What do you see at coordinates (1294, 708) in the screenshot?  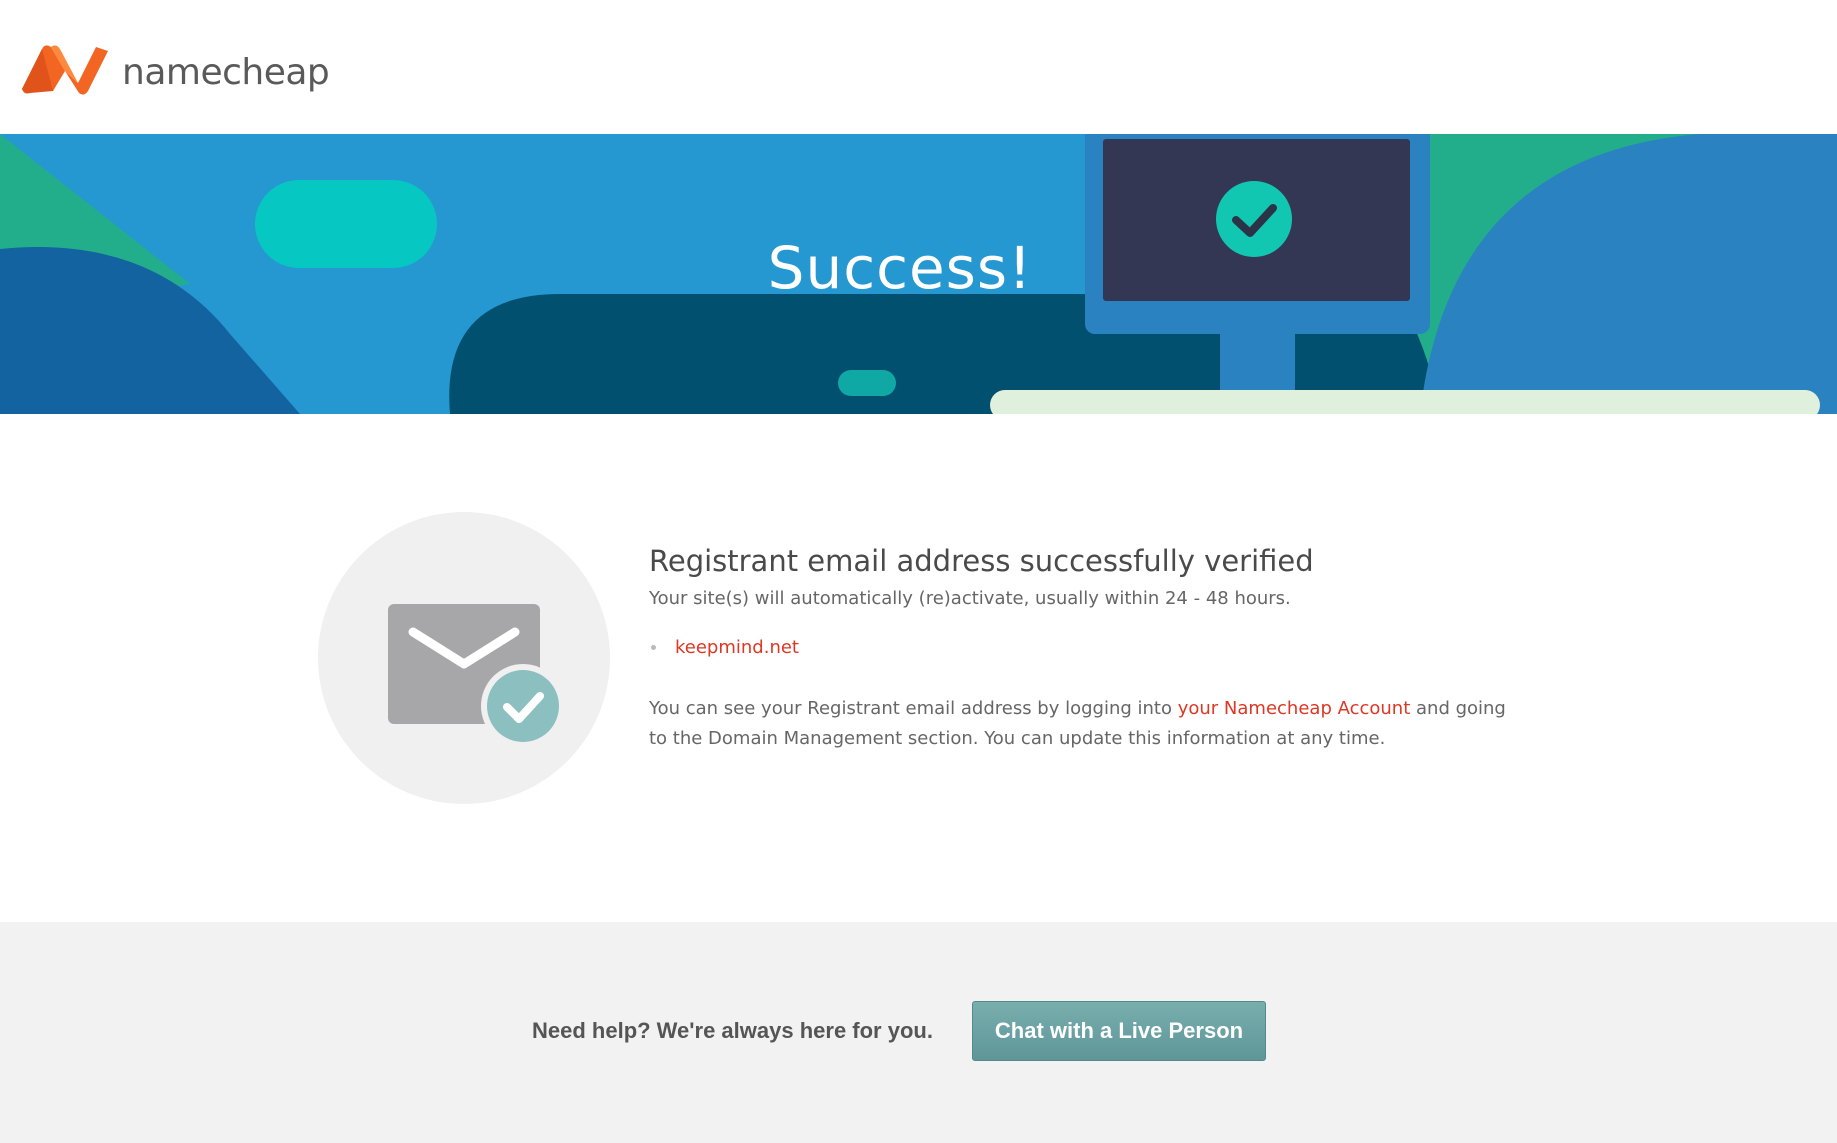 I see `namecheap-account-link: your Namecheap Account` at bounding box center [1294, 708].